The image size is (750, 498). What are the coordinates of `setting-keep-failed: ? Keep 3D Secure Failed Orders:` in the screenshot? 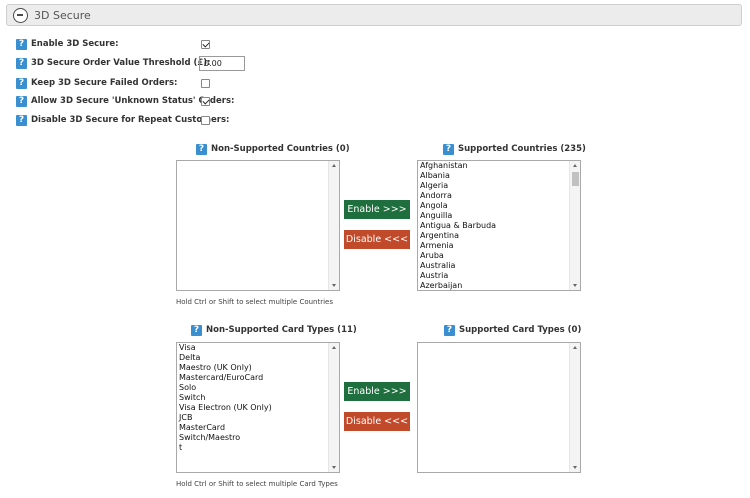 It's located at (96, 83).